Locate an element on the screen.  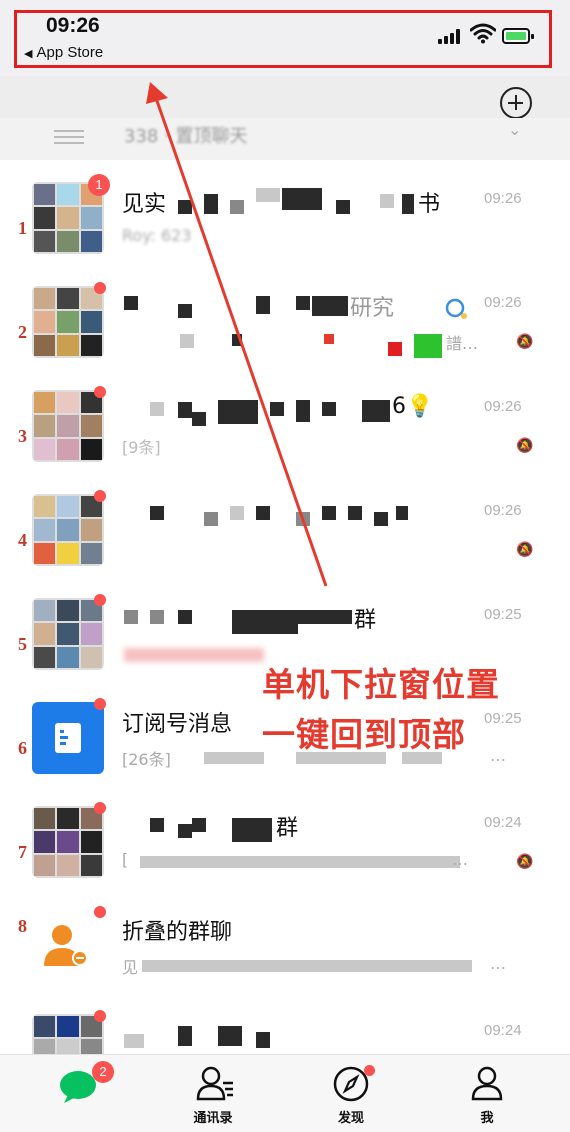
chat-preview: 见 is located at coordinates (130, 967).